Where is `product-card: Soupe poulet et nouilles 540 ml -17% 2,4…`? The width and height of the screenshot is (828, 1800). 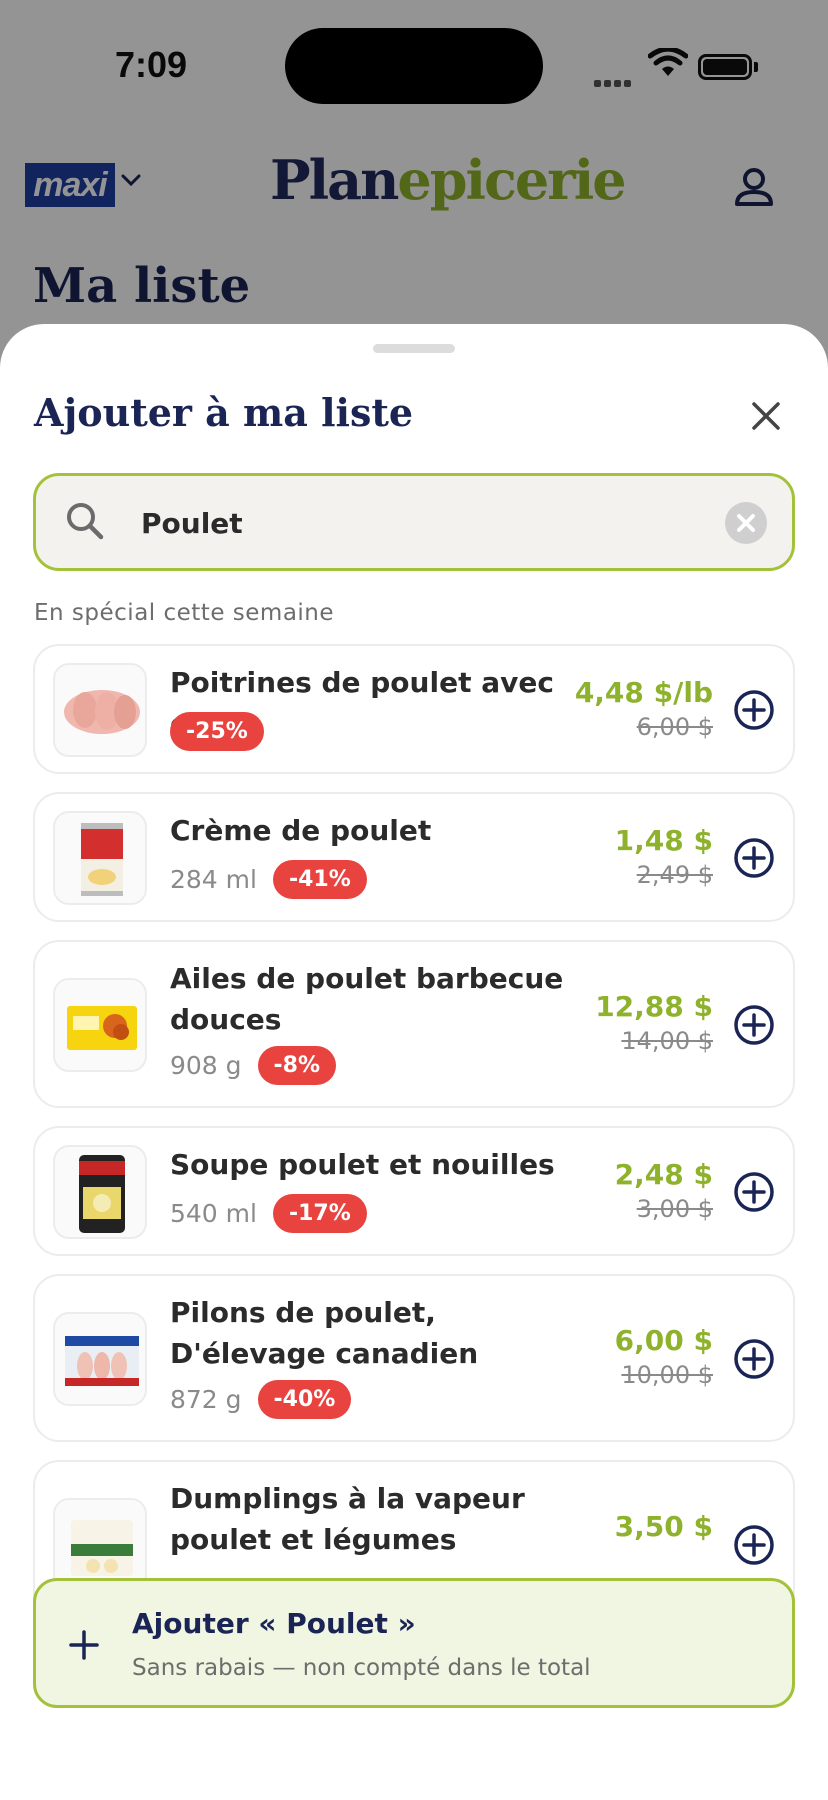
product-card: Soupe poulet et nouilles 540 ml -17% 2,4… is located at coordinates (414, 1191).